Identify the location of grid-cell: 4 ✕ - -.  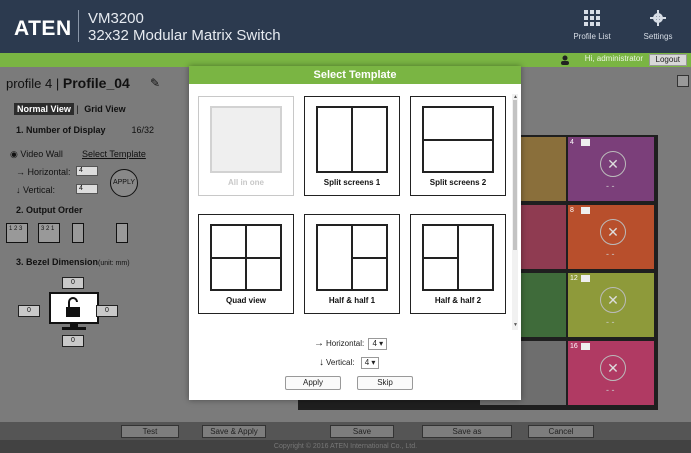
(611, 169).